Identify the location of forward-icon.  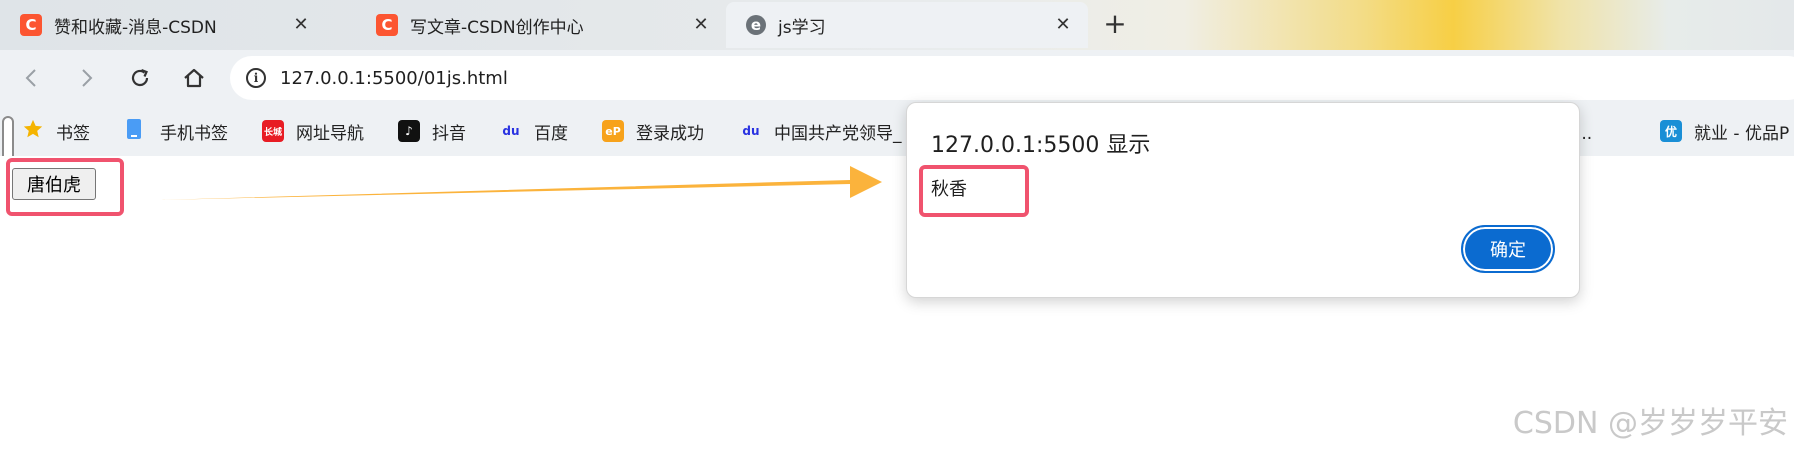
(86, 78).